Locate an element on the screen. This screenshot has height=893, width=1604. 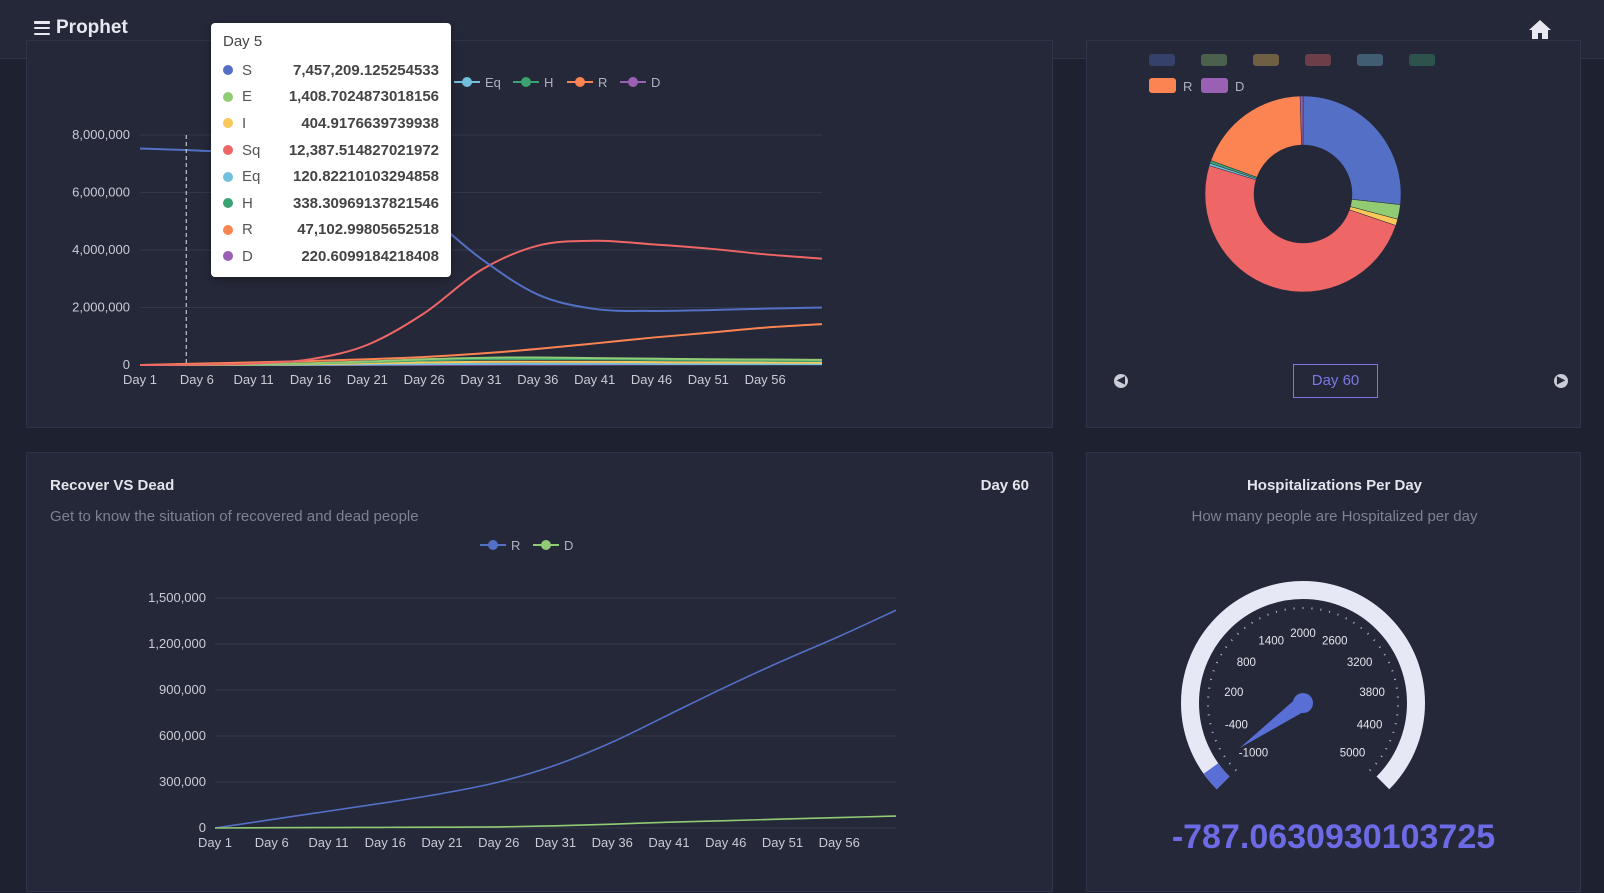
gauge-value: -787.0630930103725 is located at coordinates (1333, 837).